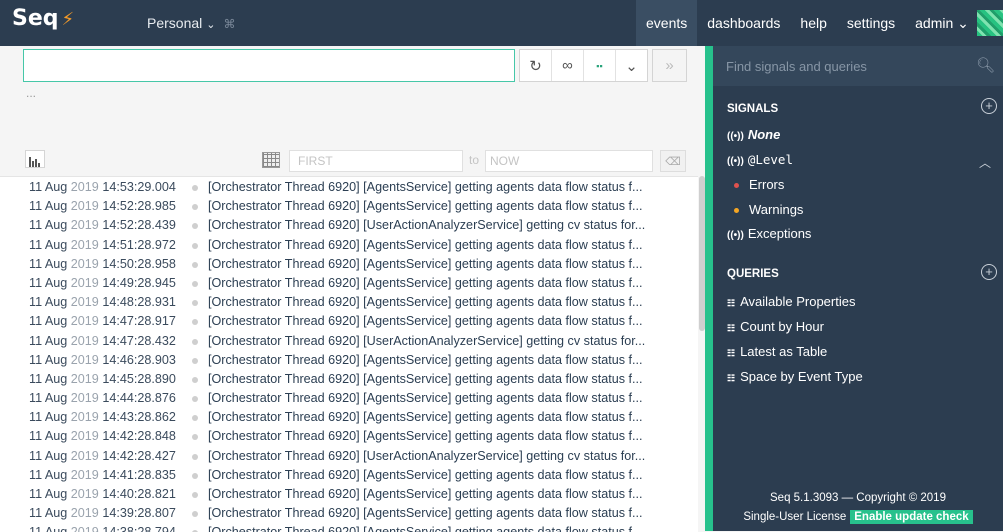  Describe the element at coordinates (102, 244) in the screenshot. I see `event-timestamp: 11 Aug 2019 14:51:28.972` at that location.